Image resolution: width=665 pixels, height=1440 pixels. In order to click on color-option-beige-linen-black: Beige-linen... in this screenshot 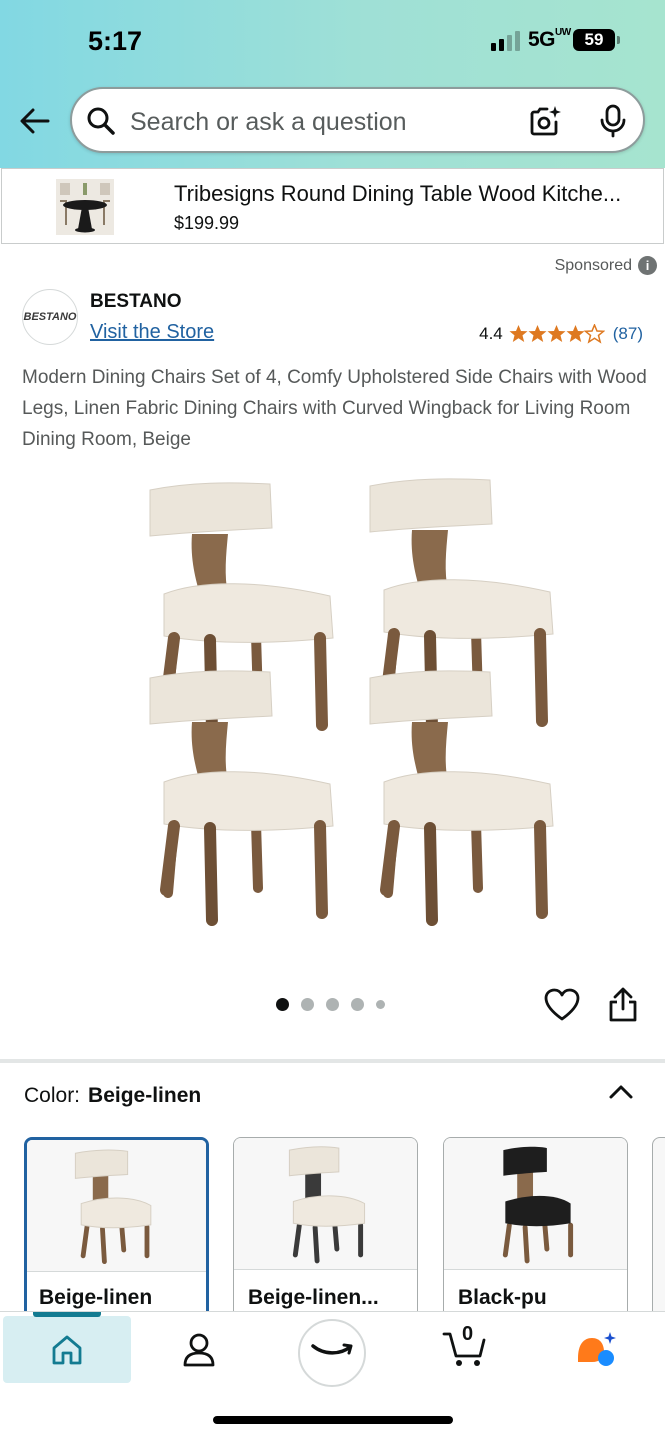, I will do `click(325, 1232)`.